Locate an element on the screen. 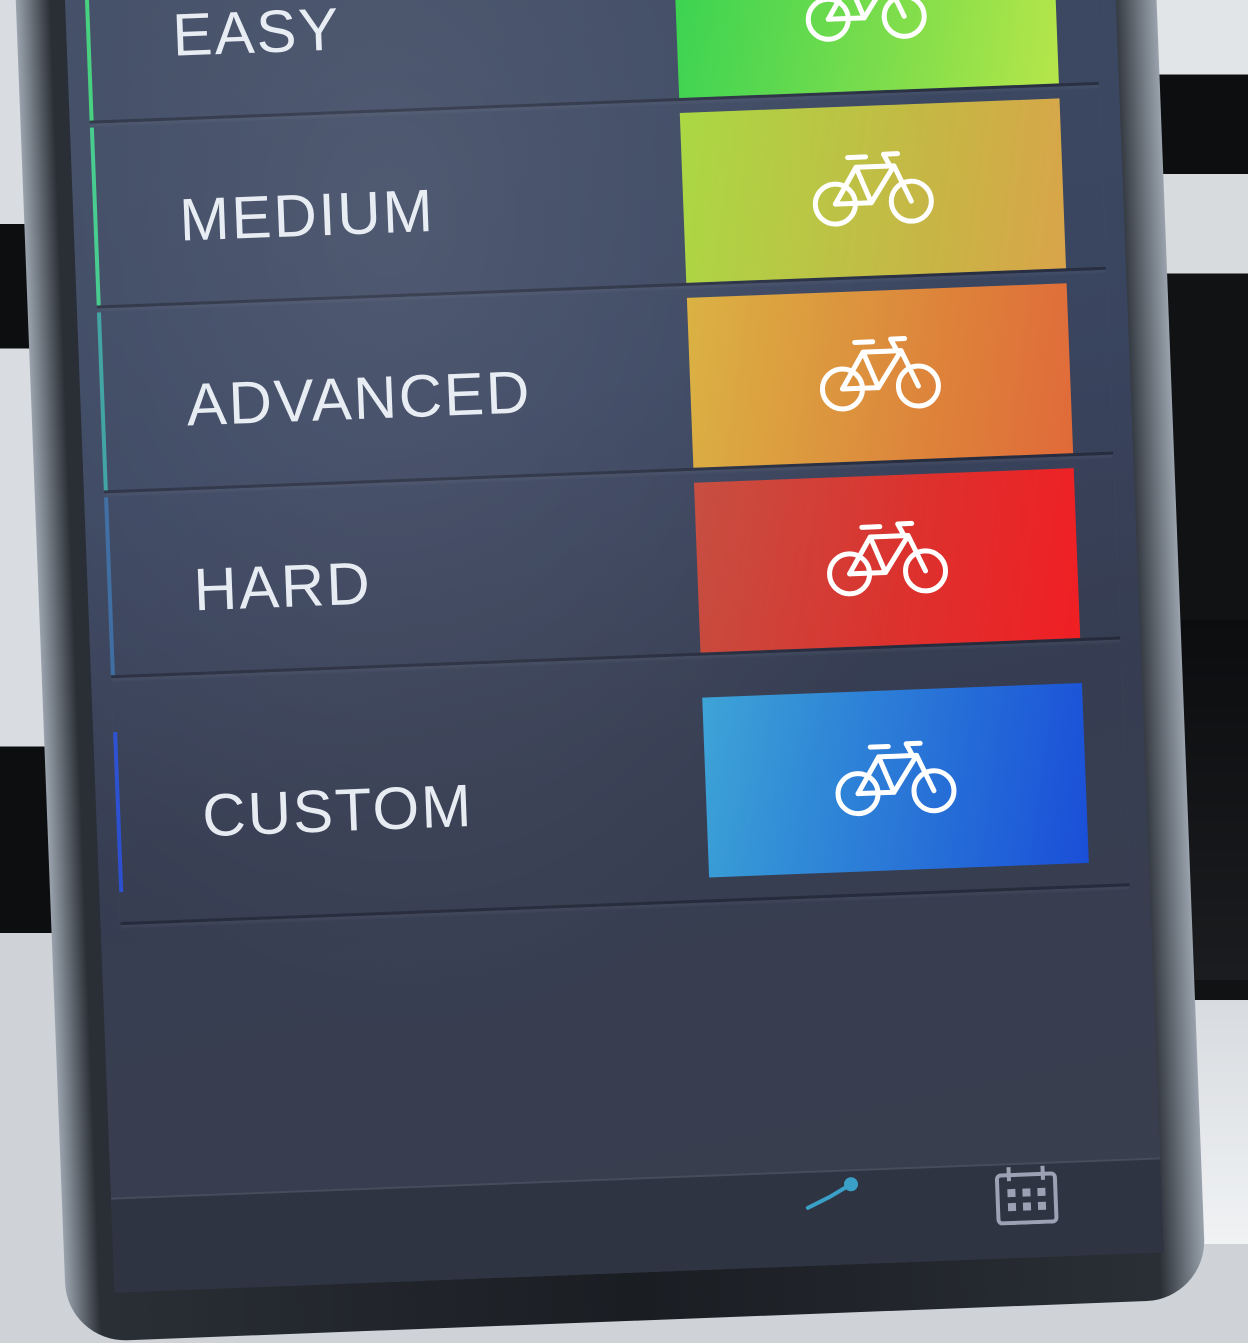  level-label: ADVANCED is located at coordinates (359, 398).